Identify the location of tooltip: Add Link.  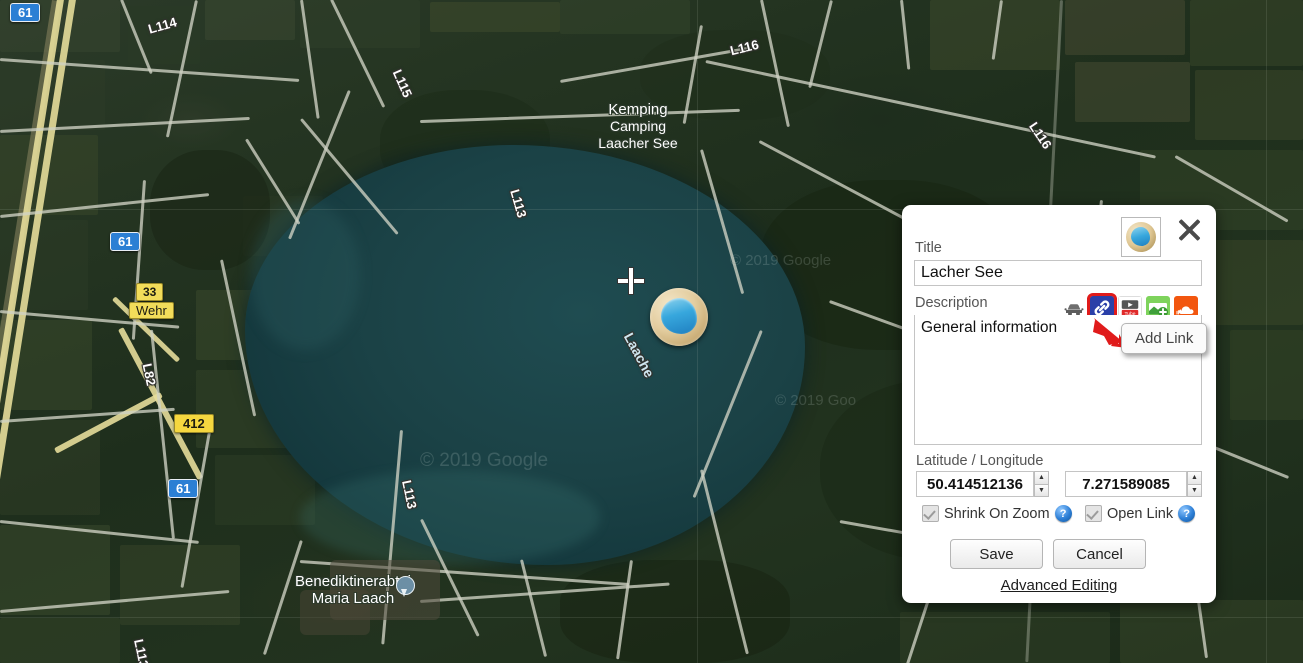
(1164, 338).